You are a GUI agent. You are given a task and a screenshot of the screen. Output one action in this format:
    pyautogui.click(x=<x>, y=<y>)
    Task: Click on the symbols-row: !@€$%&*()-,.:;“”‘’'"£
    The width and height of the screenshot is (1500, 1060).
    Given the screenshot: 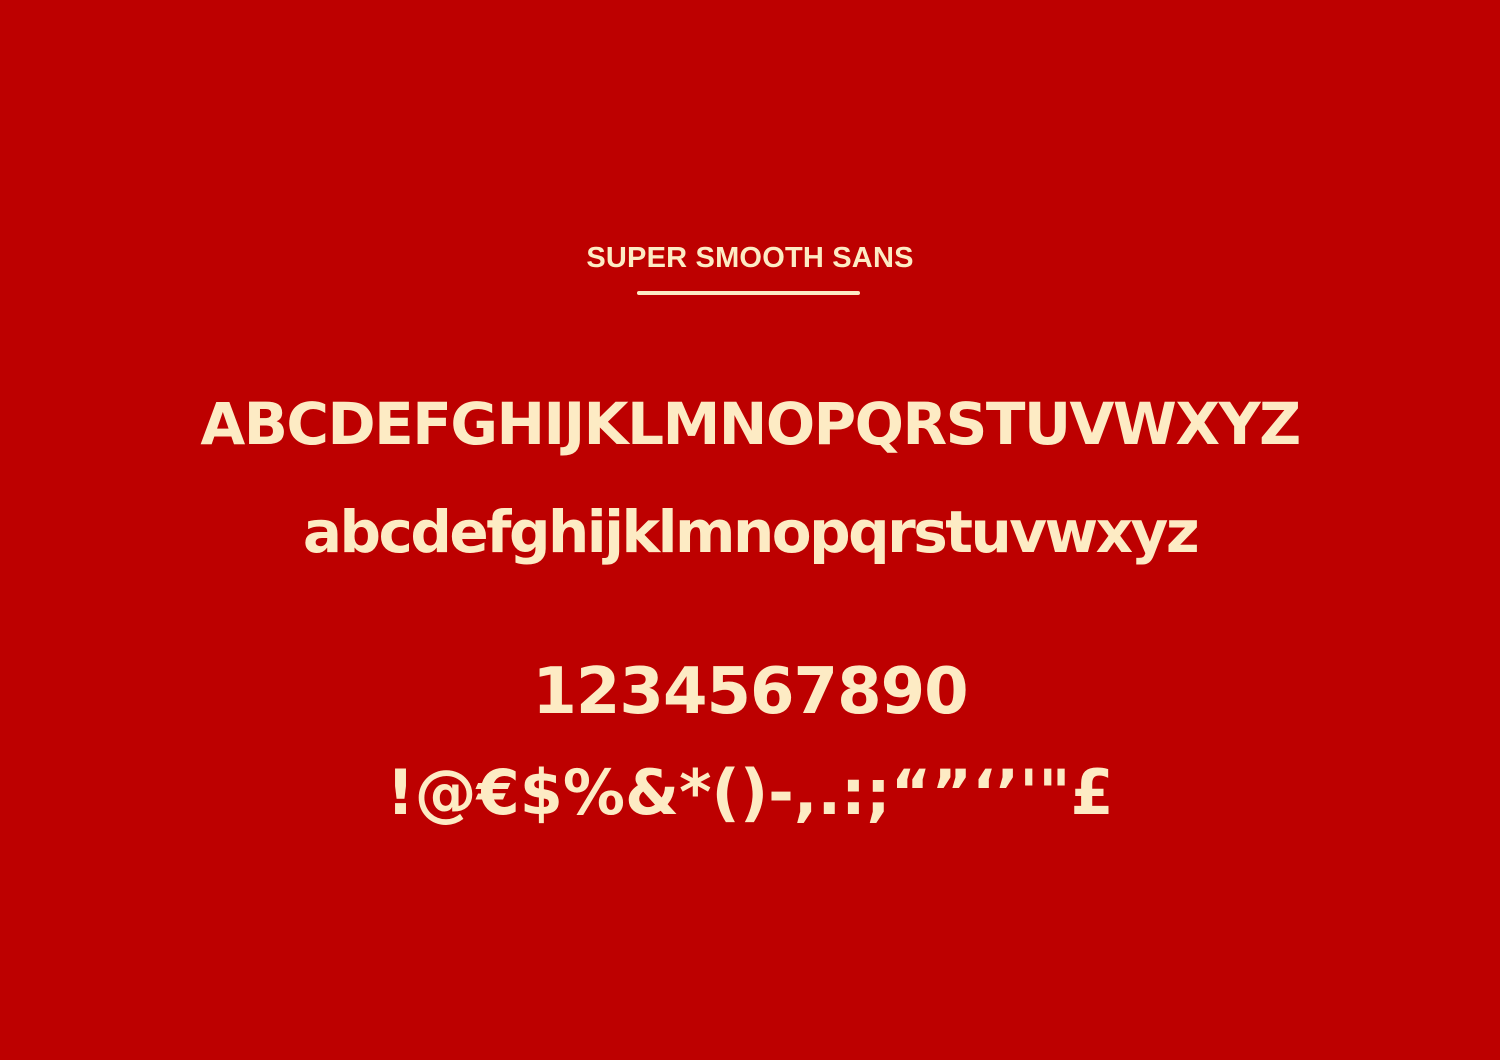 What is the action you would take?
    pyautogui.click(x=750, y=792)
    